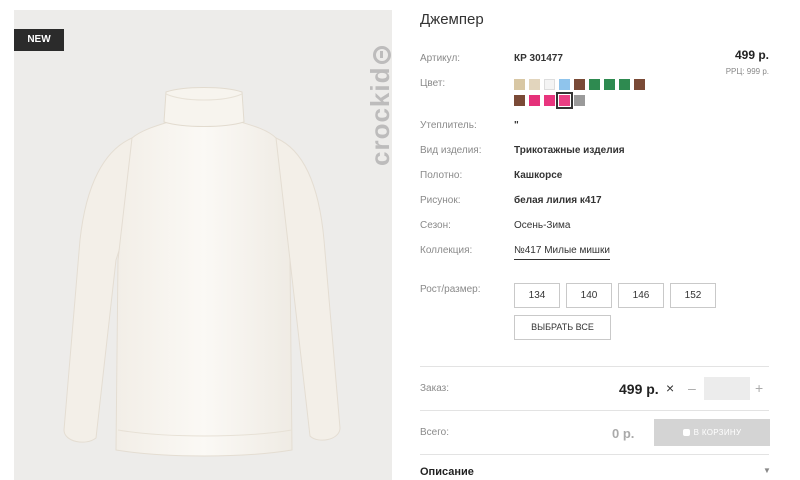  I want to click on insulation-value: ", so click(516, 125).